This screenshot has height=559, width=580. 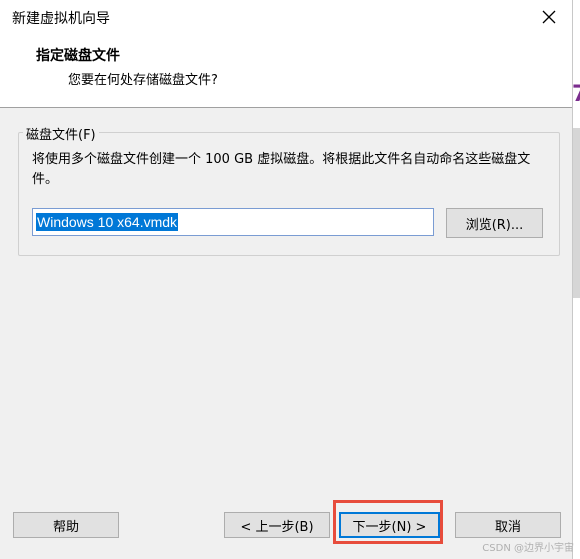 I want to click on disk-file-group-label: 磁盘文件(F), so click(x=61, y=133).